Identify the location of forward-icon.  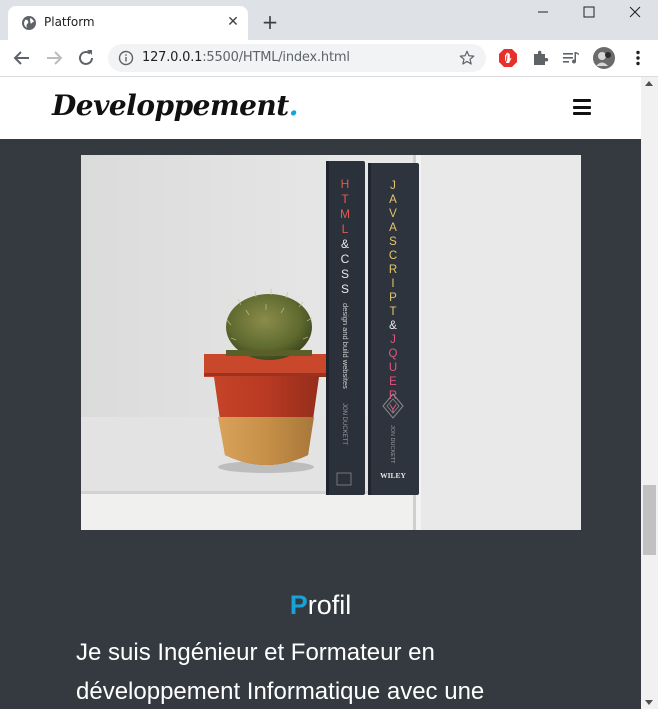
(54, 58).